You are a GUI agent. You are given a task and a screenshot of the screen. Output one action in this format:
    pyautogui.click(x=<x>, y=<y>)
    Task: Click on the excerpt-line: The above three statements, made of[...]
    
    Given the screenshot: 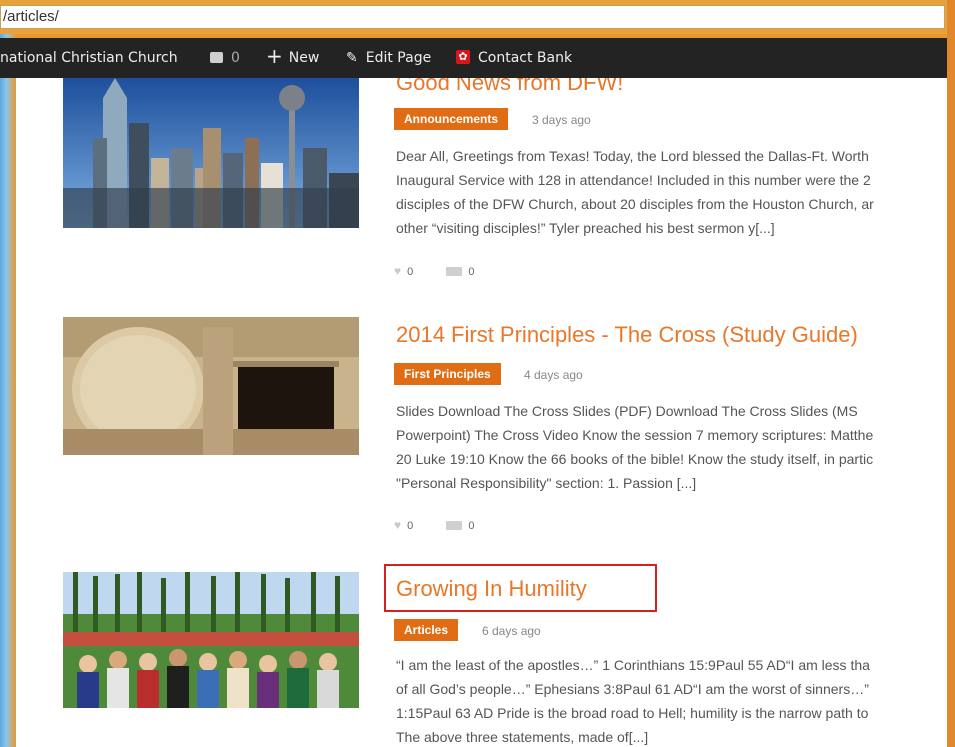 What is the action you would take?
    pyautogui.click(x=522, y=737)
    